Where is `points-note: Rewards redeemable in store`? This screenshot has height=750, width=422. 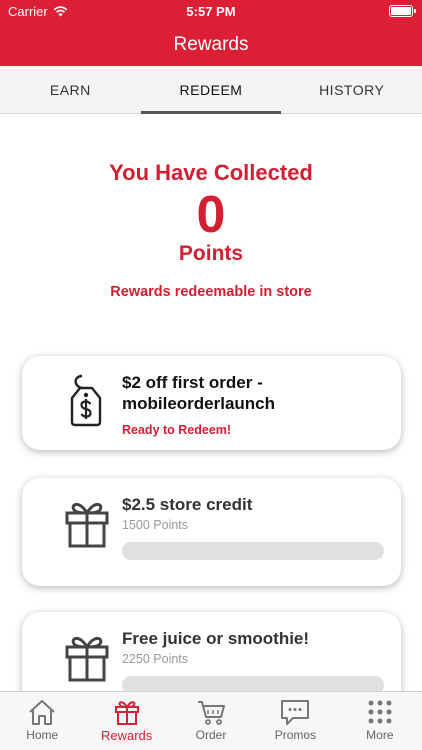 points-note: Rewards redeemable in store is located at coordinates (211, 292).